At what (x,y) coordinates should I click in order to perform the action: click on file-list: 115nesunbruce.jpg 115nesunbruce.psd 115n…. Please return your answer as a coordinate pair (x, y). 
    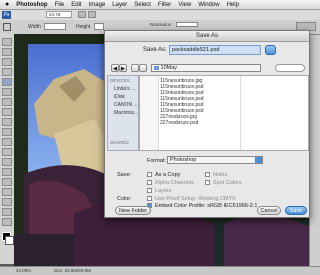
    Looking at the image, I should click on (224, 113).